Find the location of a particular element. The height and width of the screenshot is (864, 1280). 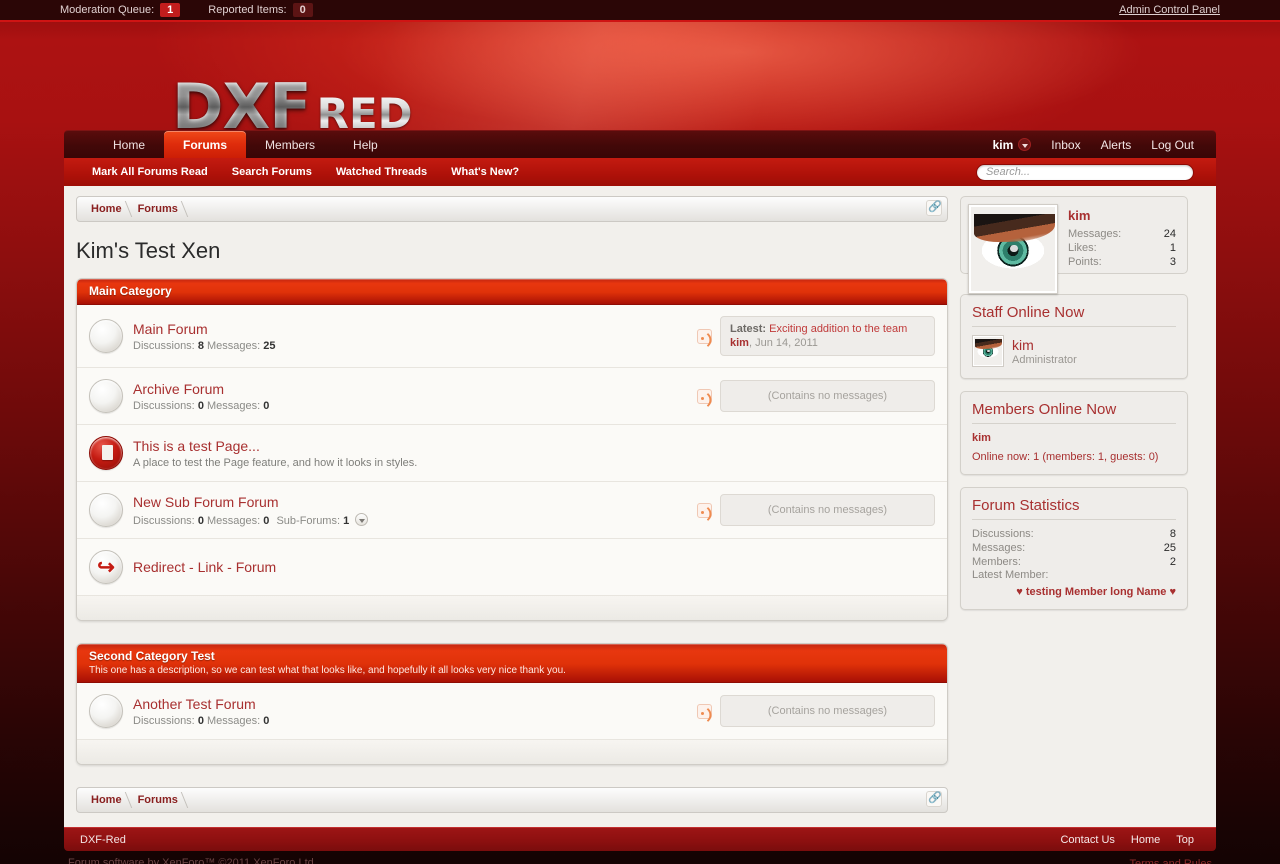

nav-tab-home: Home is located at coordinates (129, 144).